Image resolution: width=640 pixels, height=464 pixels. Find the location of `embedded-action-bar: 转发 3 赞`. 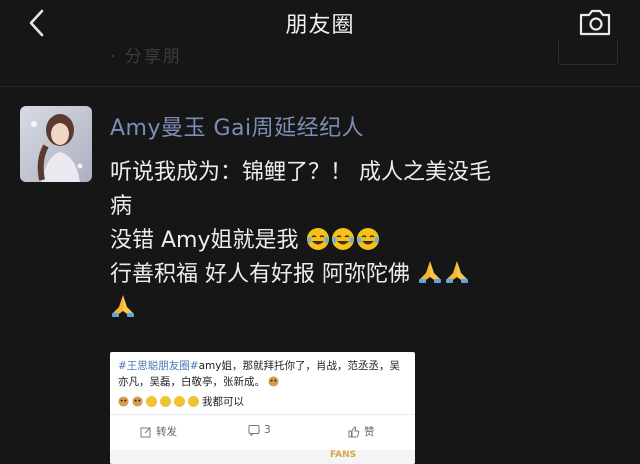

embedded-action-bar: 转发 3 赞 is located at coordinates (262, 434).